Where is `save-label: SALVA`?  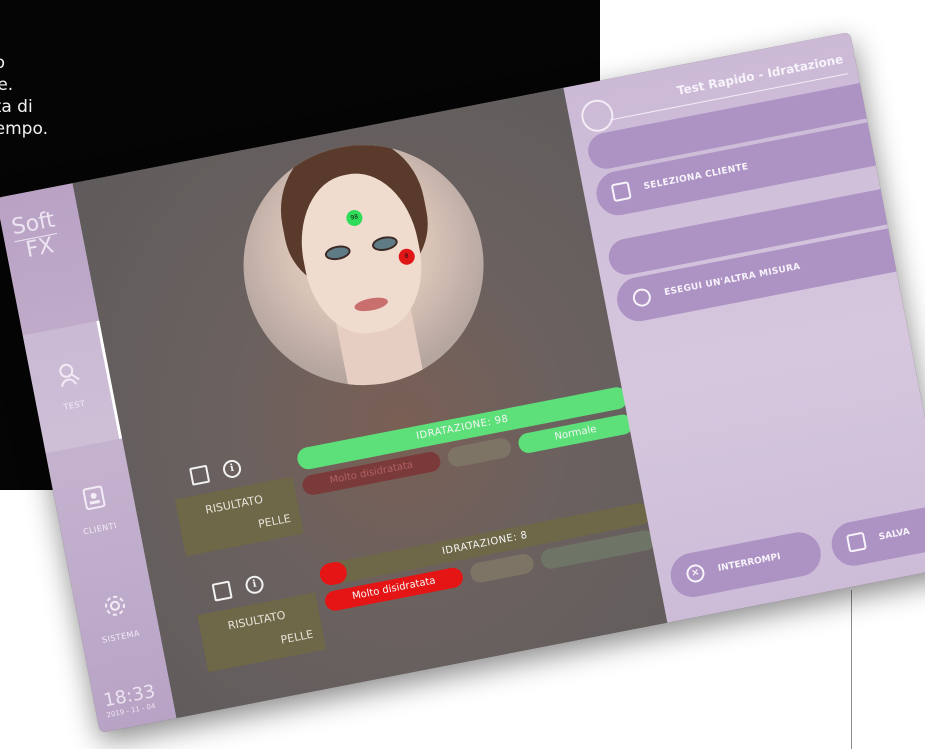
save-label: SALVA is located at coordinates (894, 534).